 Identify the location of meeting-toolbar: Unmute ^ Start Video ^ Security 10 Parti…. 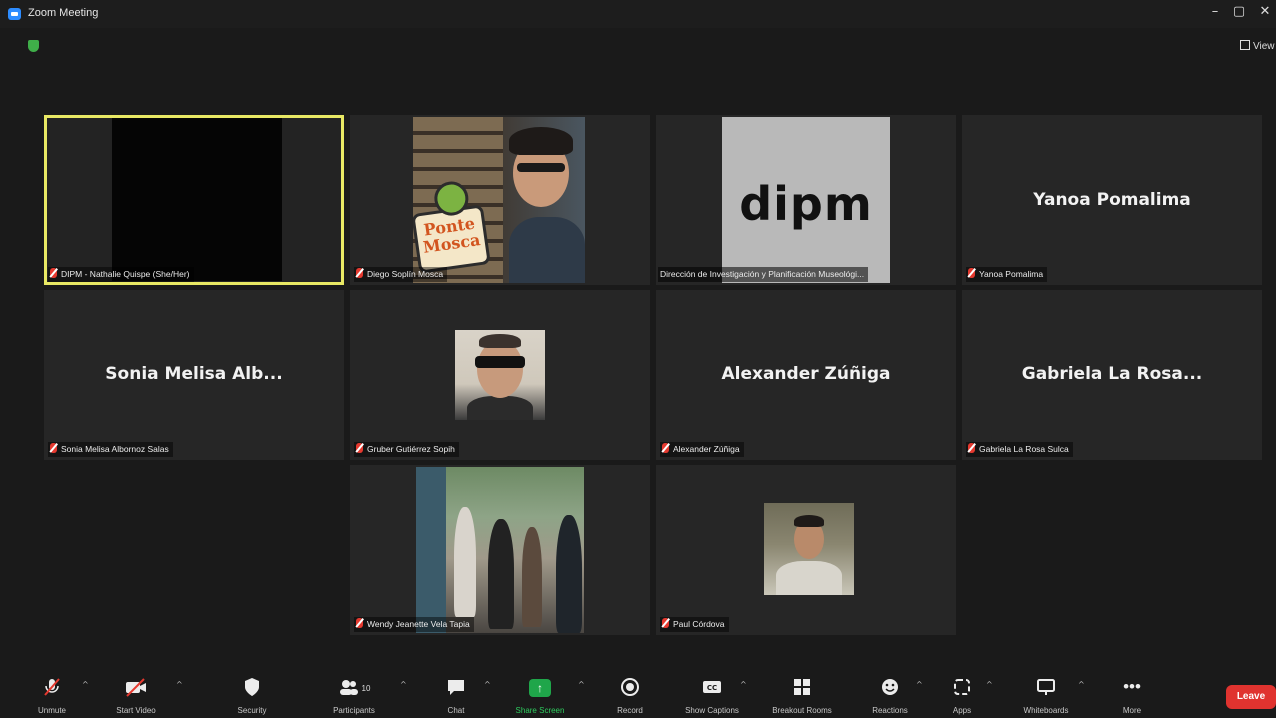
(638, 695).